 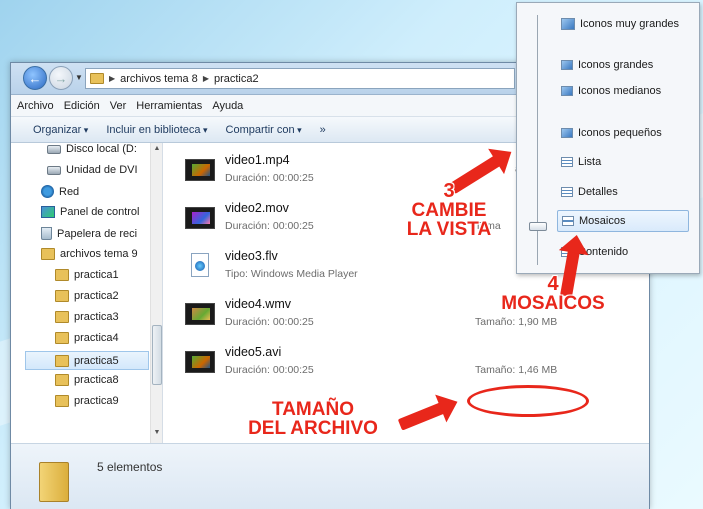 I want to click on drive-icon, so click(x=54, y=149).